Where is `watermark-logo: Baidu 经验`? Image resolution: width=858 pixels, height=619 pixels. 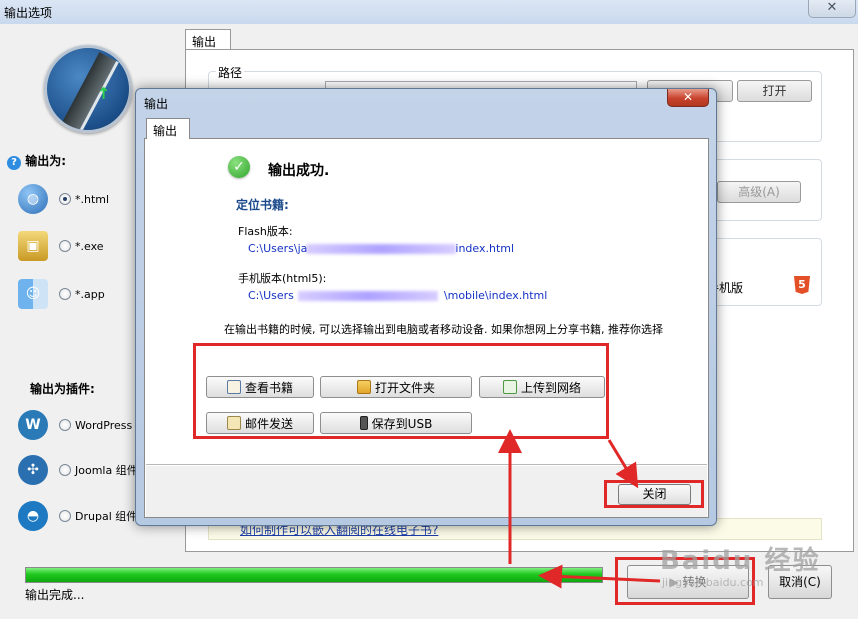
watermark-logo: Baidu 经验 is located at coordinates (740, 561).